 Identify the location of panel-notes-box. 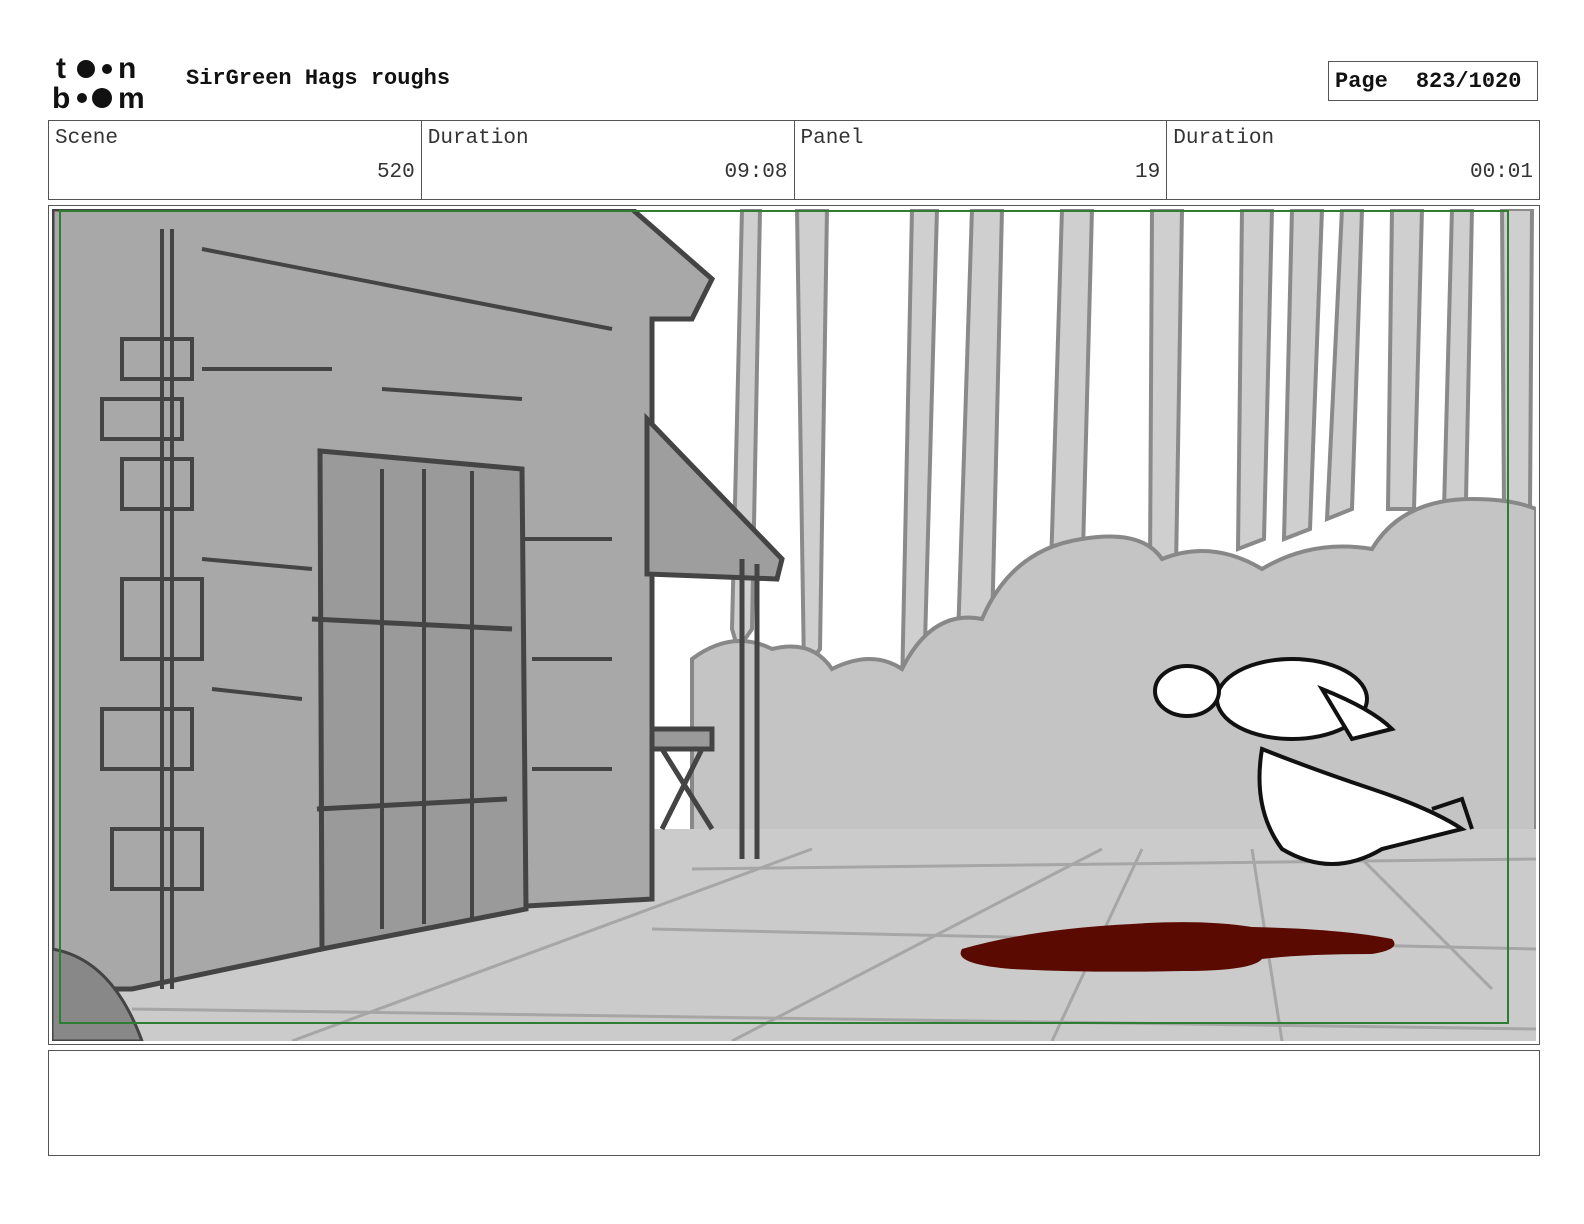
(794, 1103).